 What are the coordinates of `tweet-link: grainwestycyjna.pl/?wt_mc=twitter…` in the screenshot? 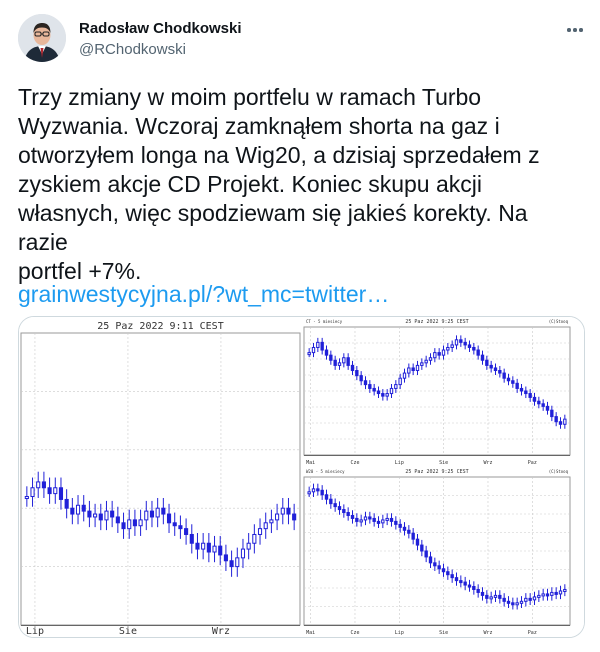 It's located at (203, 294).